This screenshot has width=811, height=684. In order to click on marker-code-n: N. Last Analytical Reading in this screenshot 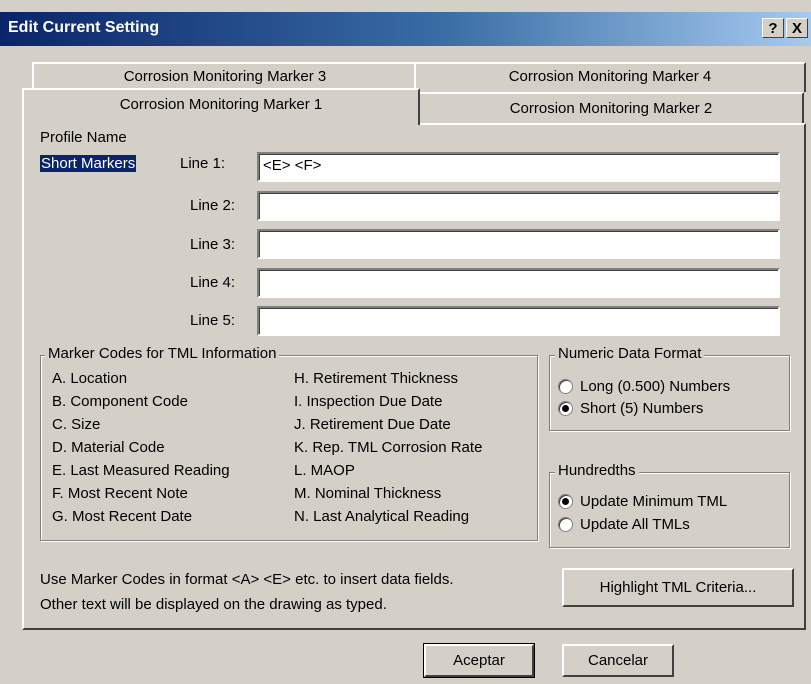, I will do `click(382, 516)`.